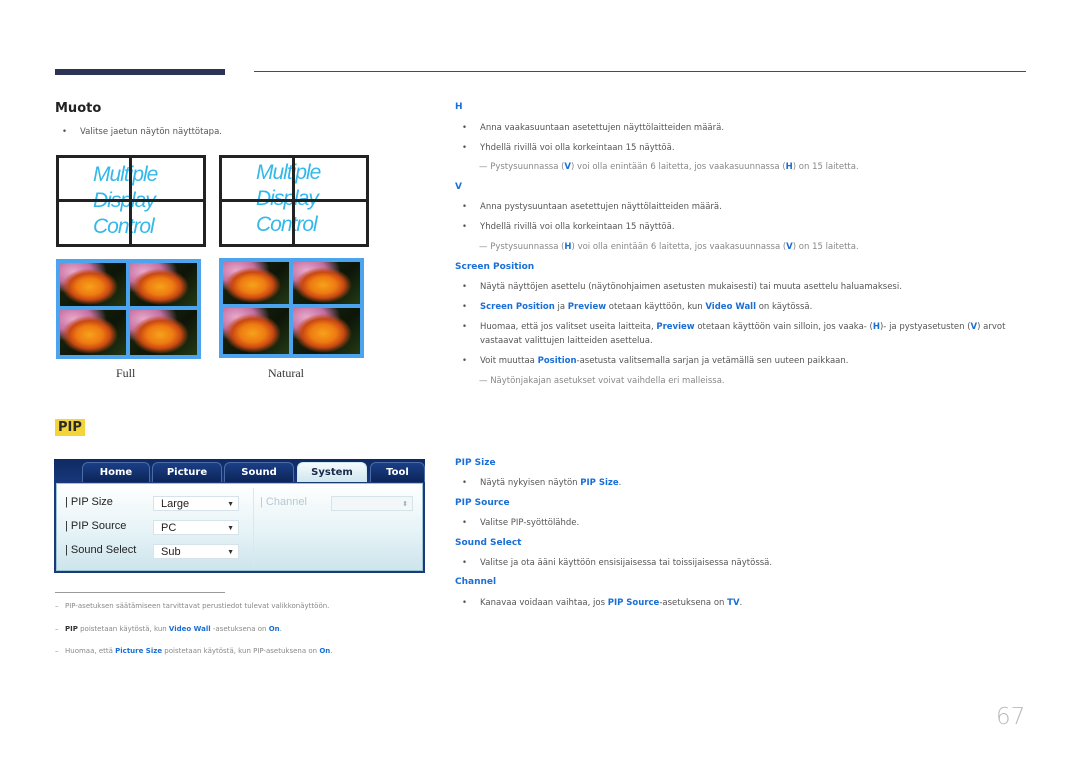 The width and height of the screenshot is (1080, 763). Describe the element at coordinates (230, 504) in the screenshot. I see `chevron-down-icon: ▼` at that location.